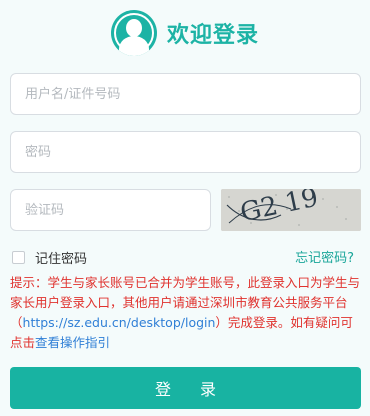  Describe the element at coordinates (119, 322) in the screenshot. I see `platform-link: https://sz.edu.cn/desktop/login` at that location.